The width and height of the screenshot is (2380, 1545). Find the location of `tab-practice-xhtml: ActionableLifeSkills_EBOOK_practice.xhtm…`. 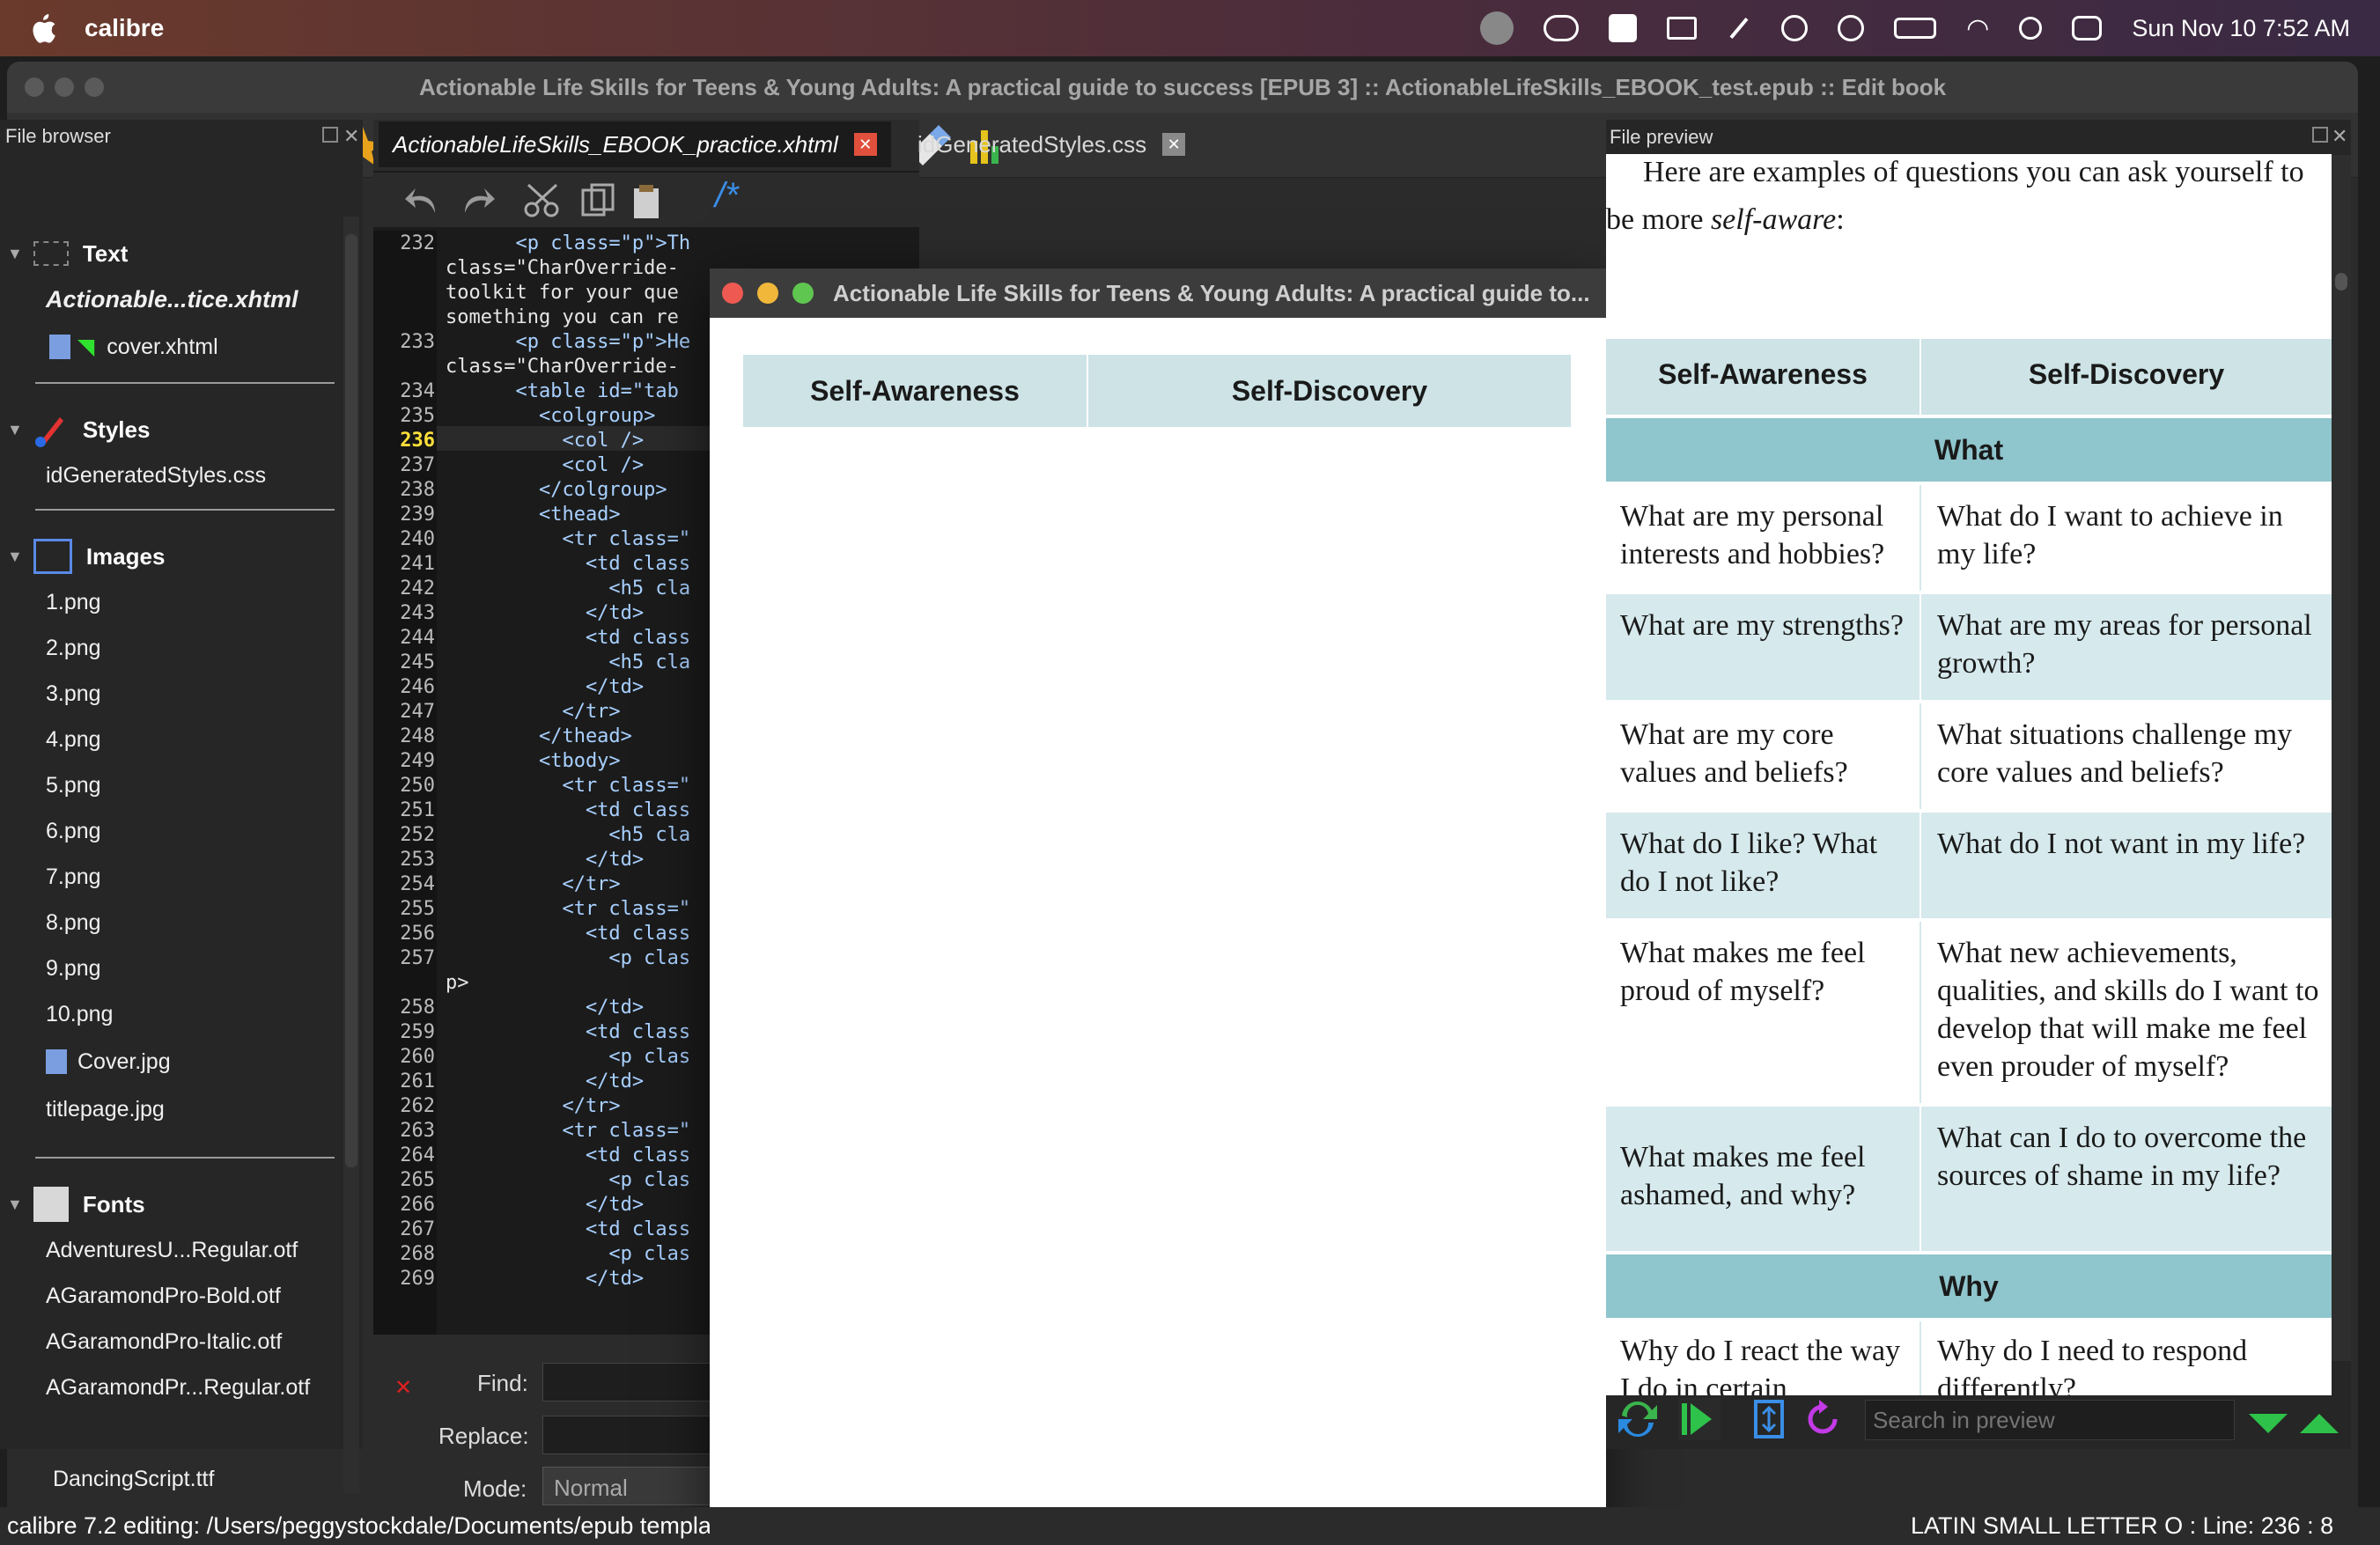

tab-practice-xhtml: ActionableLifeSkills_EBOOK_practice.xhtm… is located at coordinates (635, 144).